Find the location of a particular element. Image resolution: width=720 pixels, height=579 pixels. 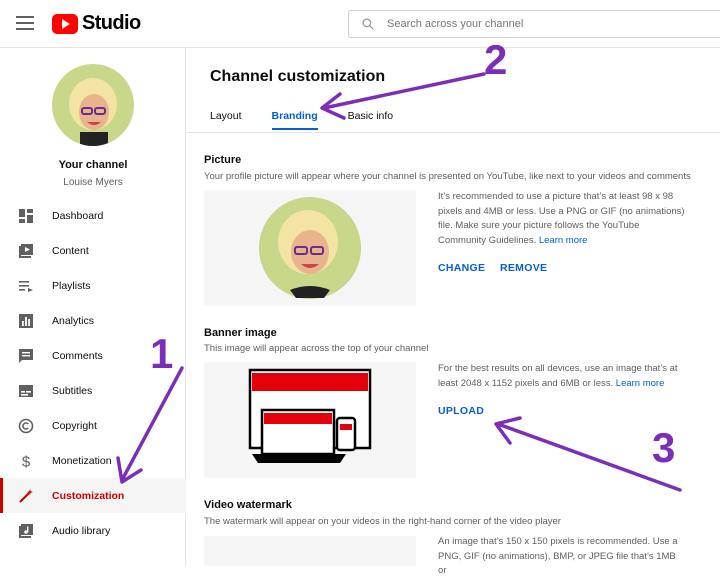

analytics-icon is located at coordinates (26, 321).